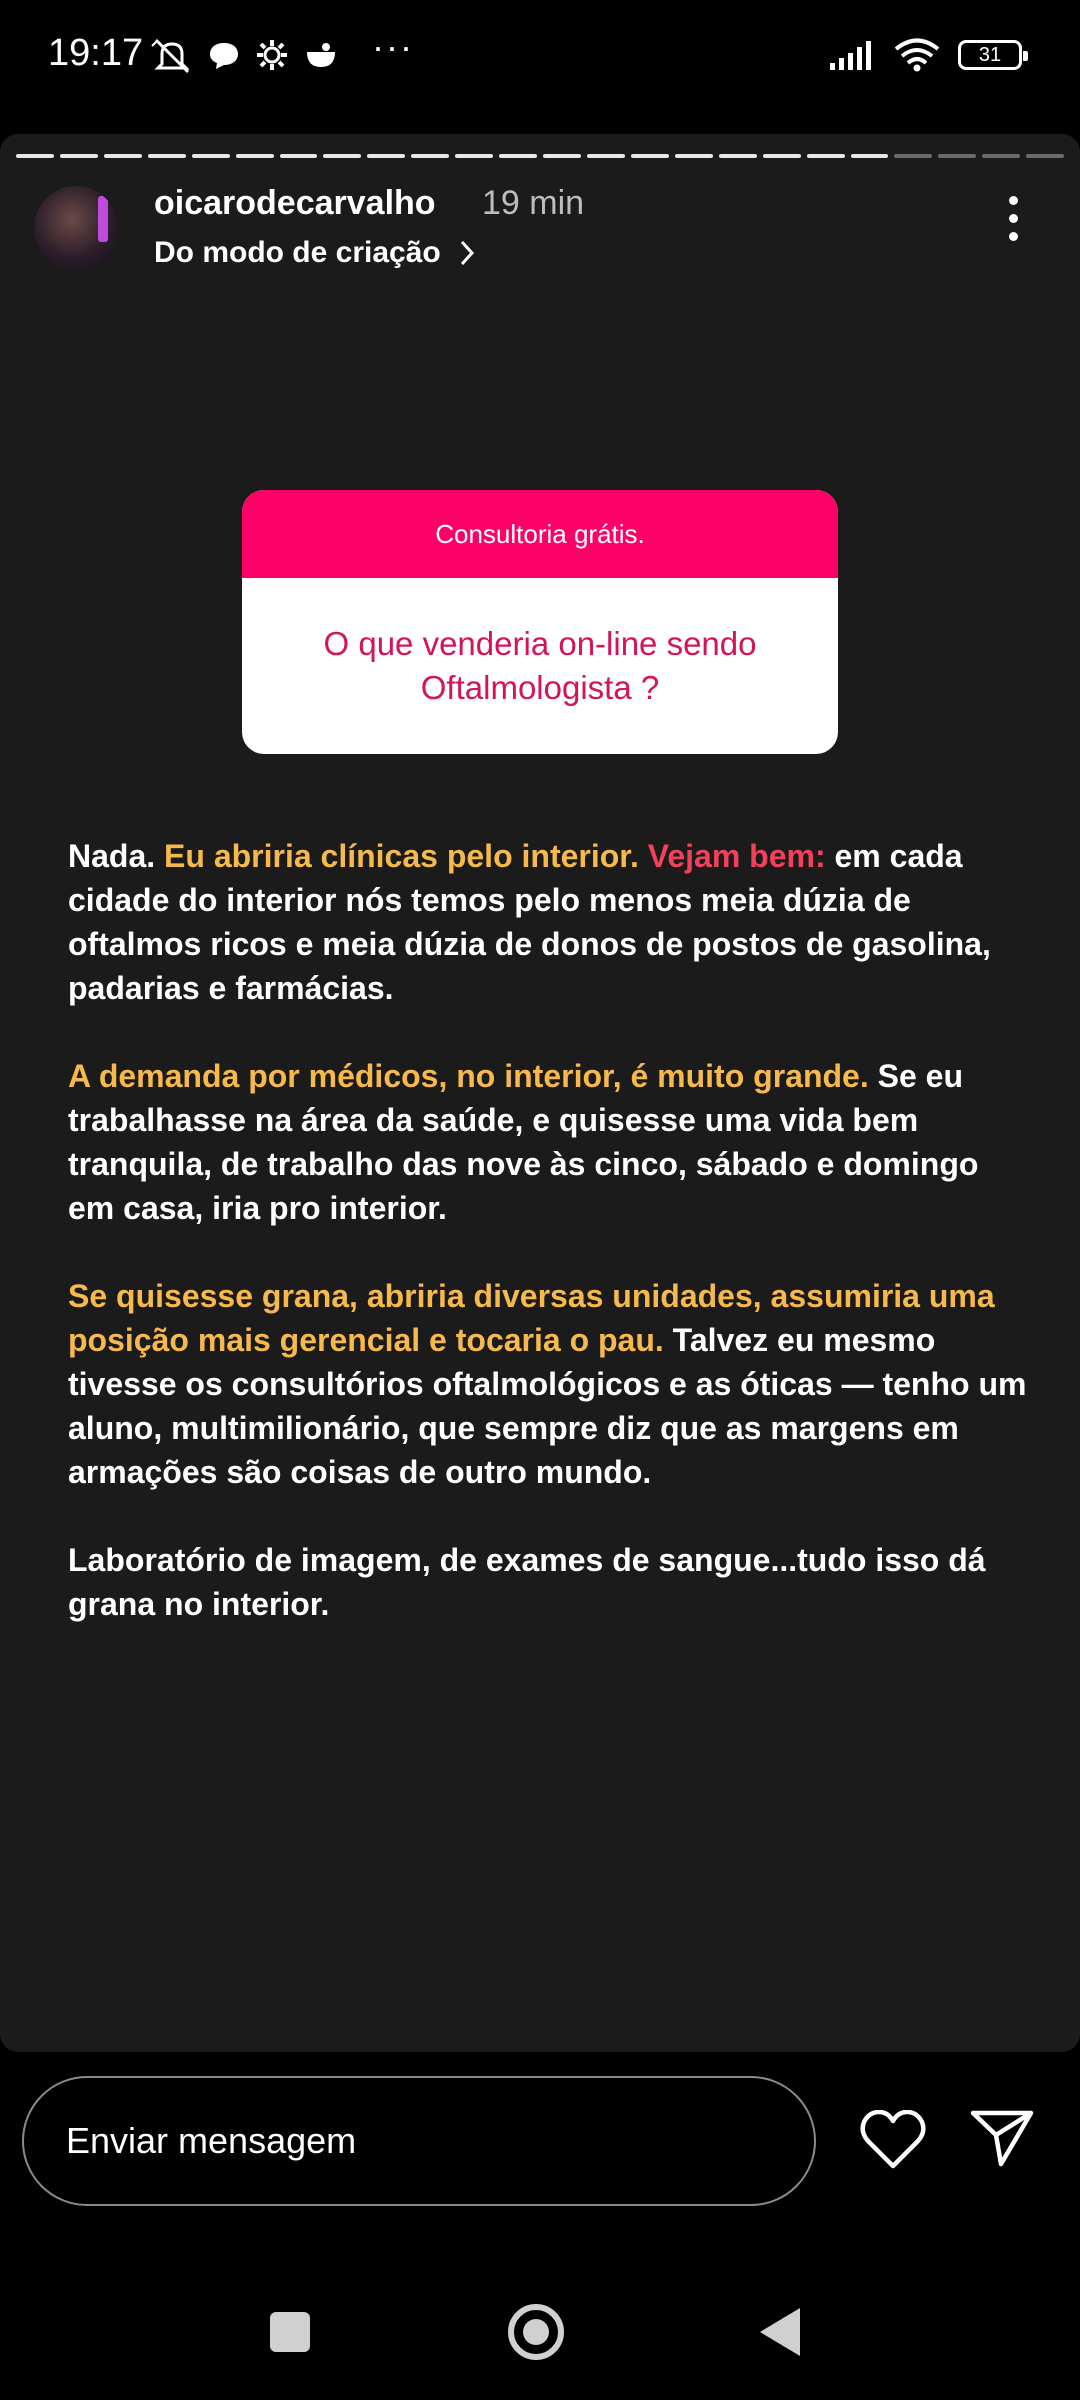  I want to click on create-mode-label: Do modo de criação, so click(297, 252).